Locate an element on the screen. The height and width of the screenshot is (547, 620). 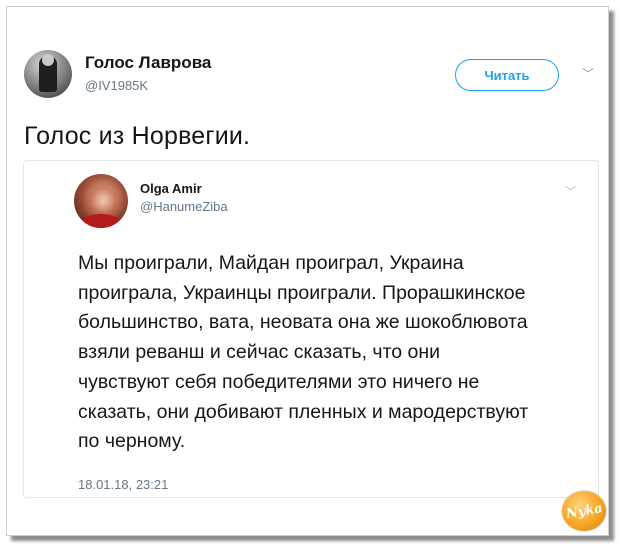
quoted-body-line: по черному. is located at coordinates (132, 441).